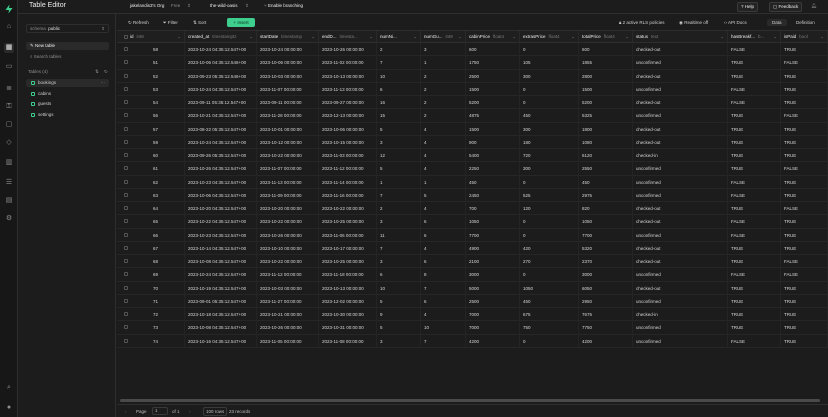 The height and width of the screenshot is (417, 828). What do you see at coordinates (606, 182) in the screenshot?
I see `cell-total-price: 450` at bounding box center [606, 182].